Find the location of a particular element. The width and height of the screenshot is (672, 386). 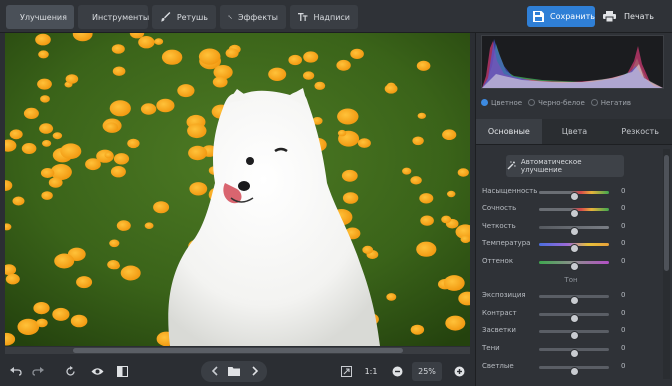

tab-sharpness: Резкость is located at coordinates (639, 132).